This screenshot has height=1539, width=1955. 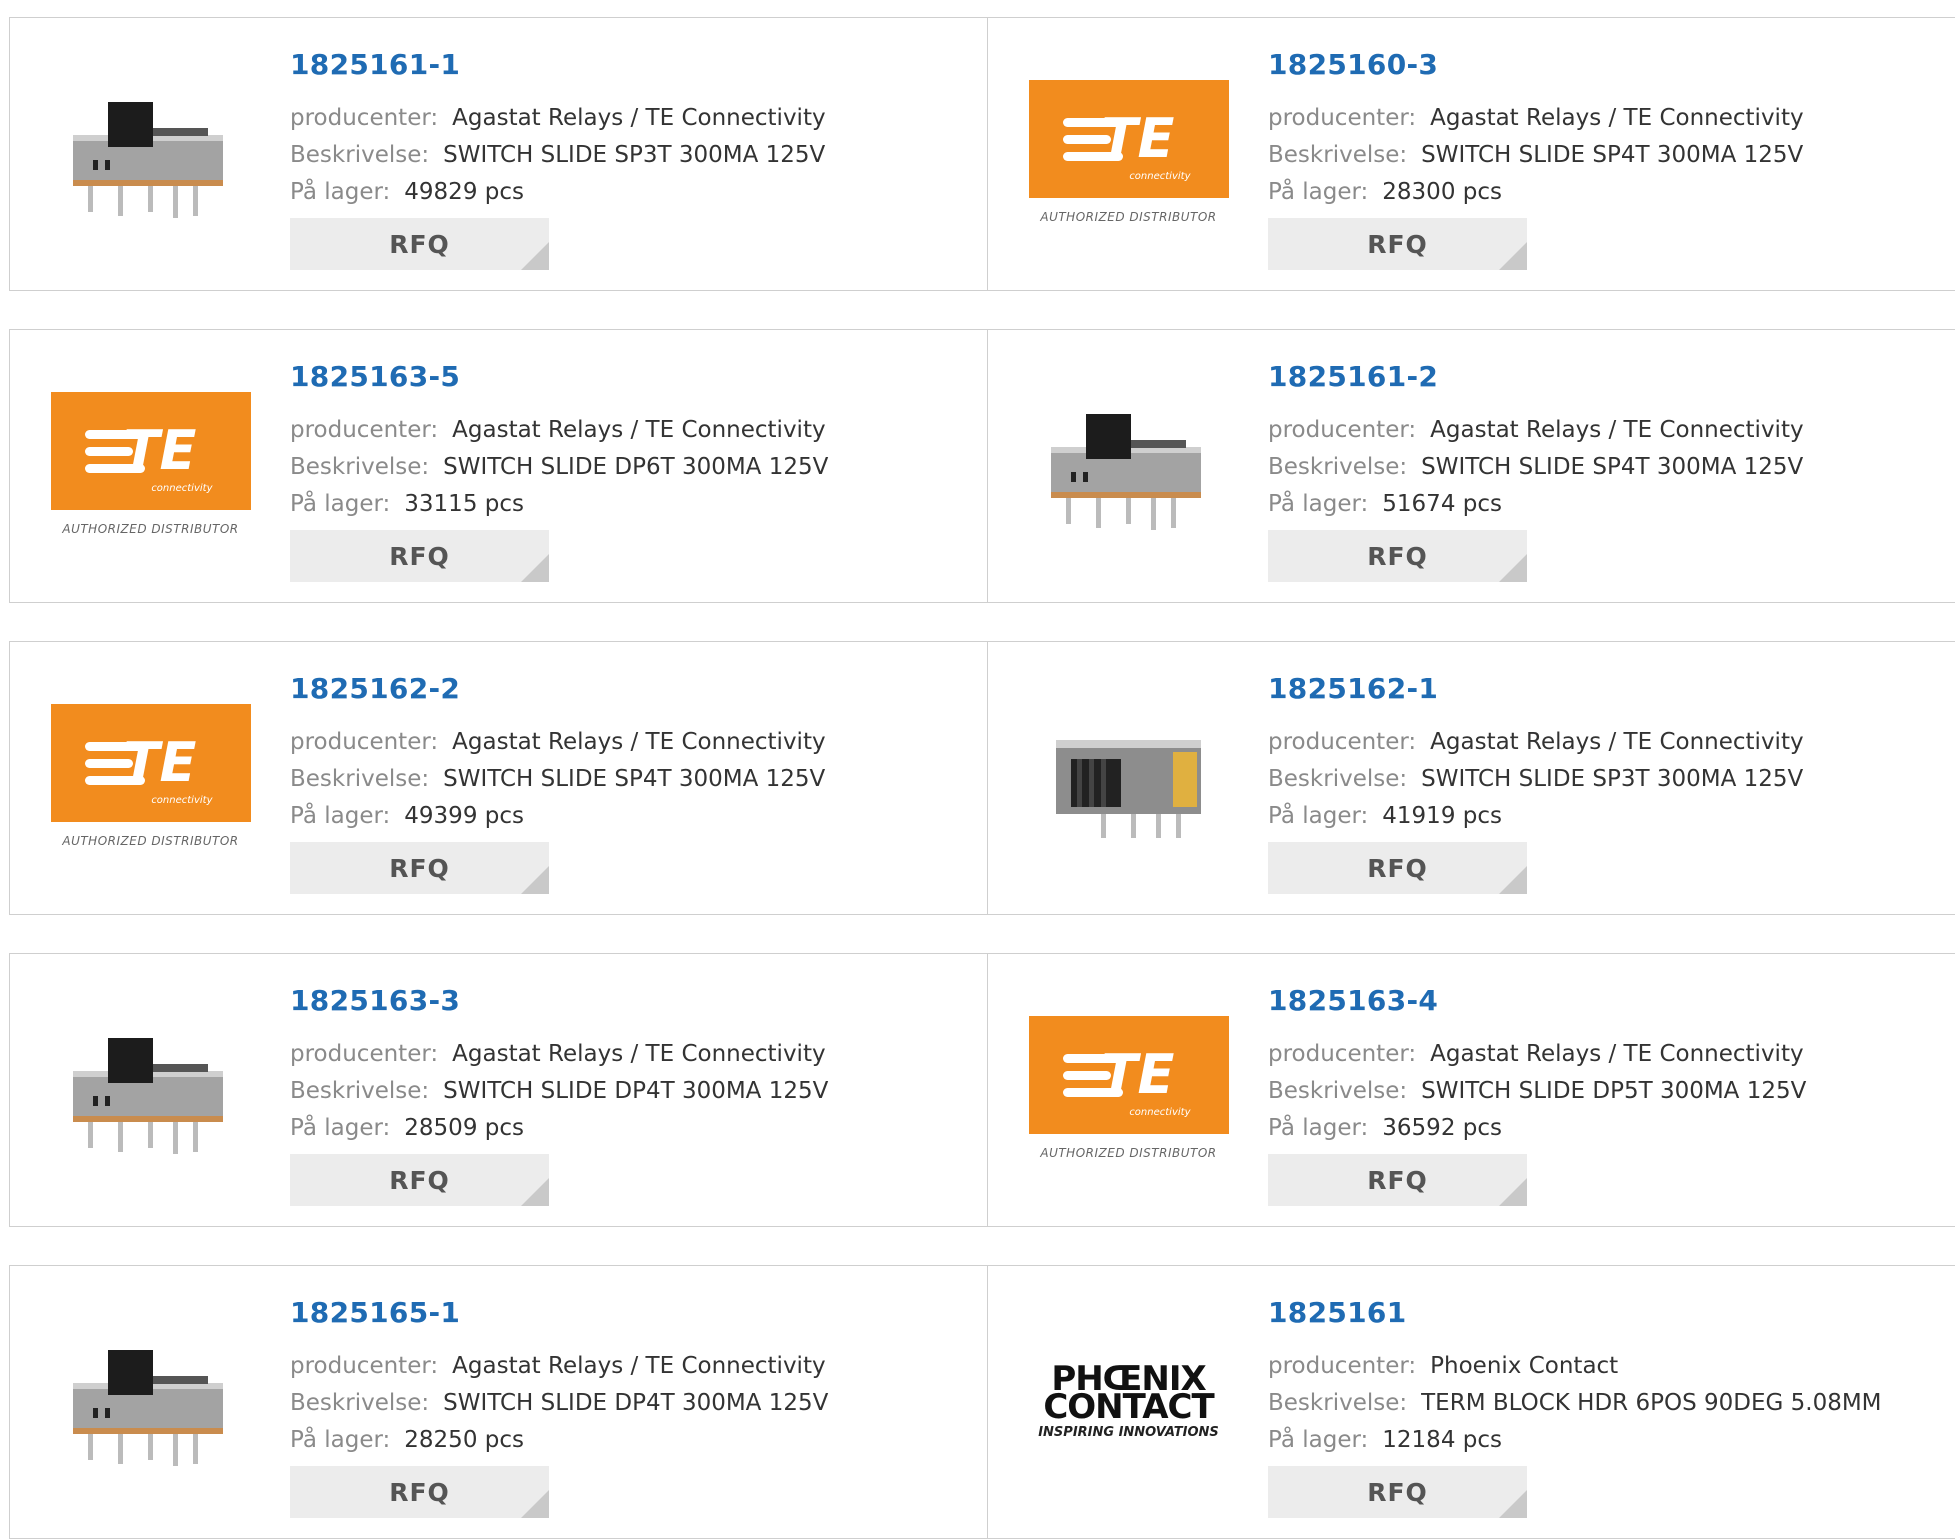 I want to click on description-value: TERM BLOCK HDR 6POS 90DEG 5.08MM, so click(x=1651, y=1403).